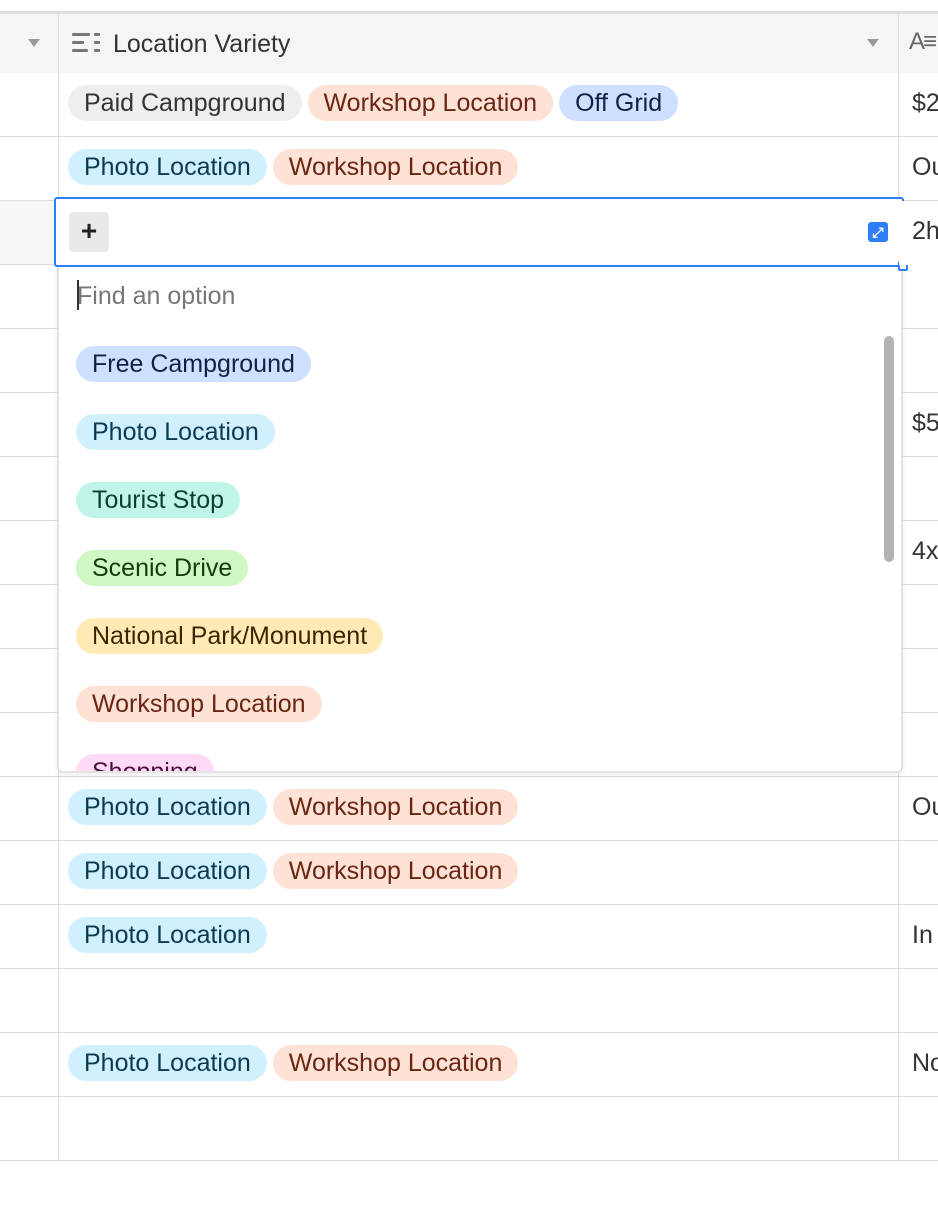 Image resolution: width=938 pixels, height=1222 pixels. I want to click on adjacent-cell: No, so click(918, 1064).